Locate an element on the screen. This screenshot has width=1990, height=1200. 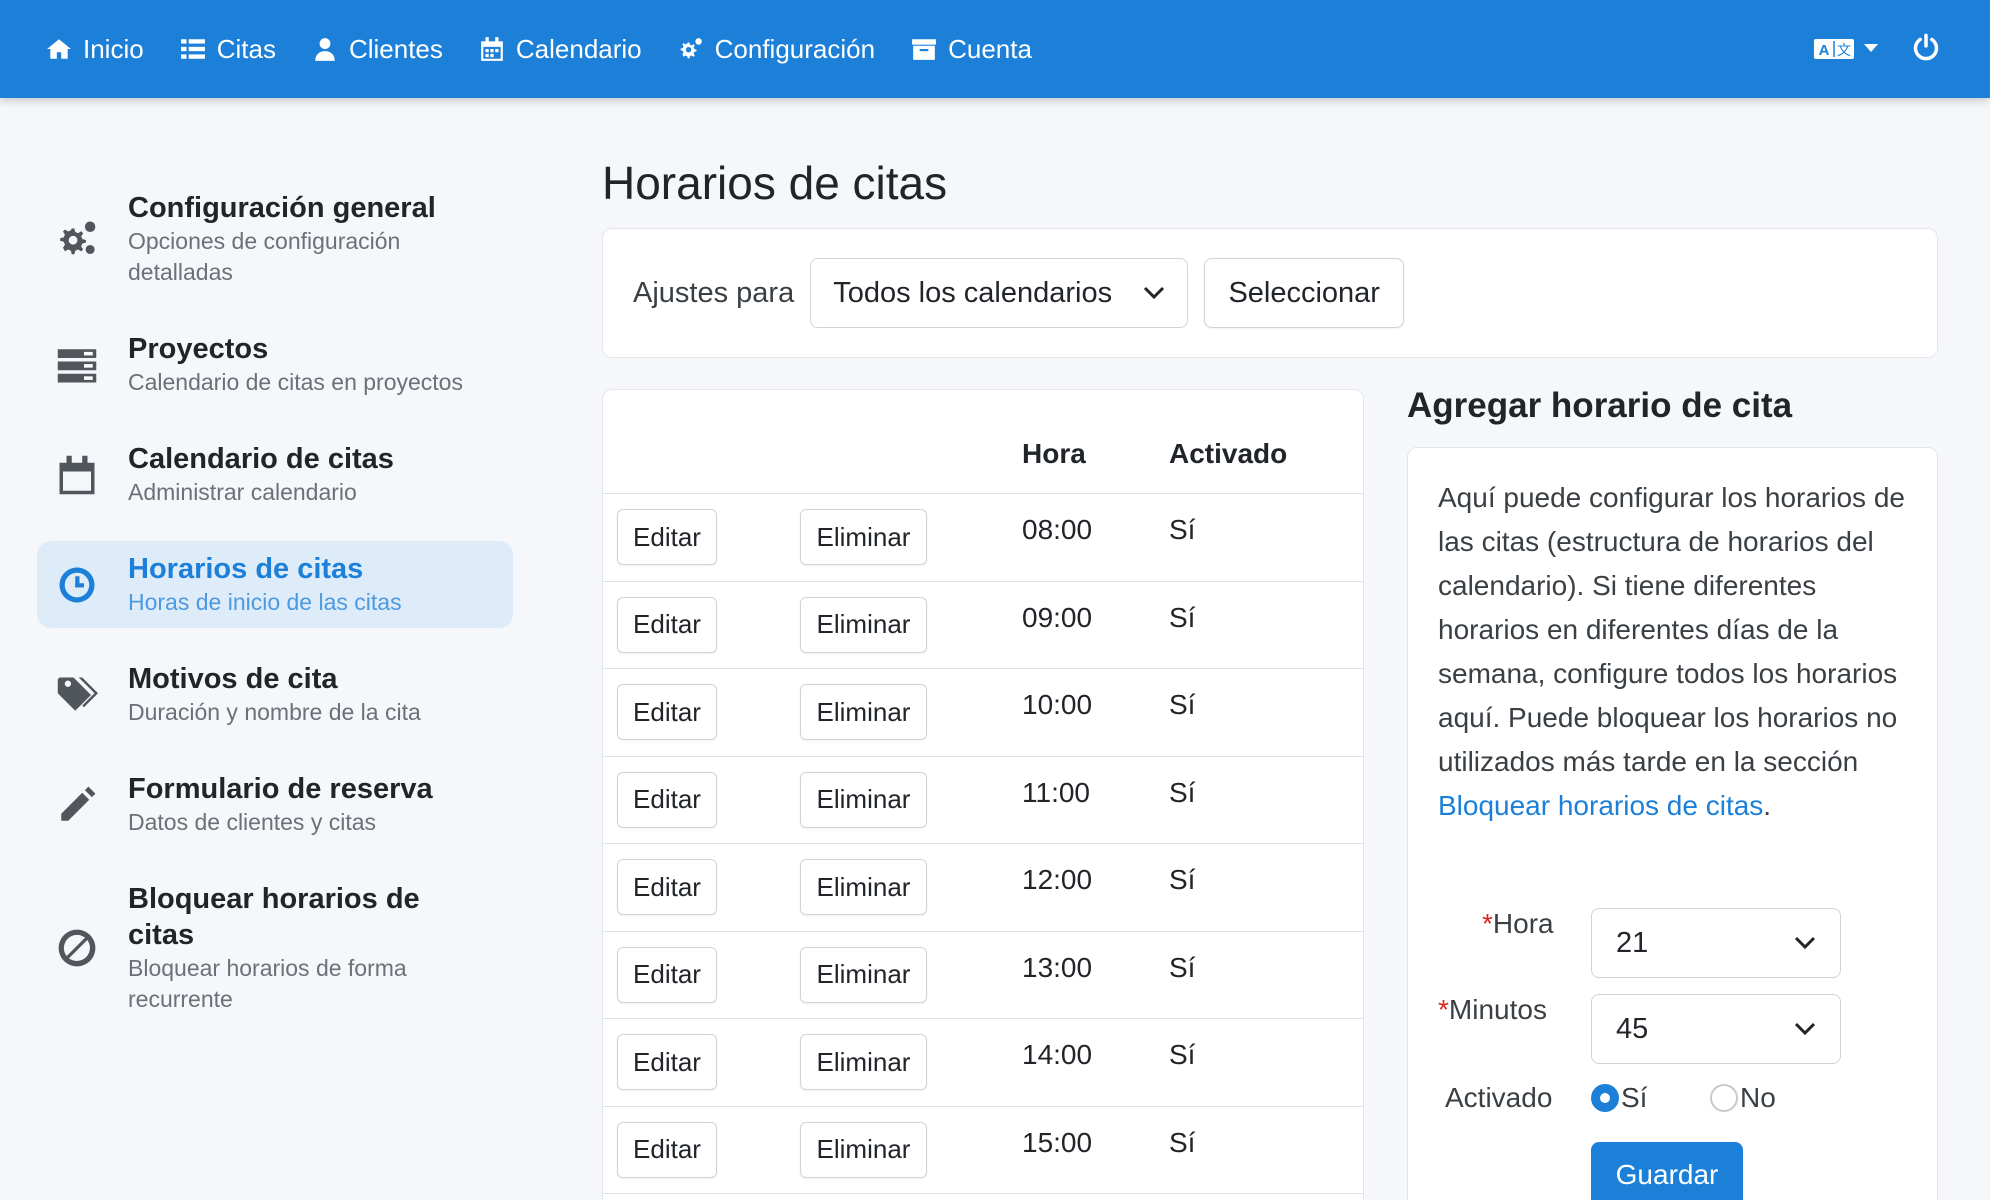
cell-time: 12:00 is located at coordinates (1057, 879).